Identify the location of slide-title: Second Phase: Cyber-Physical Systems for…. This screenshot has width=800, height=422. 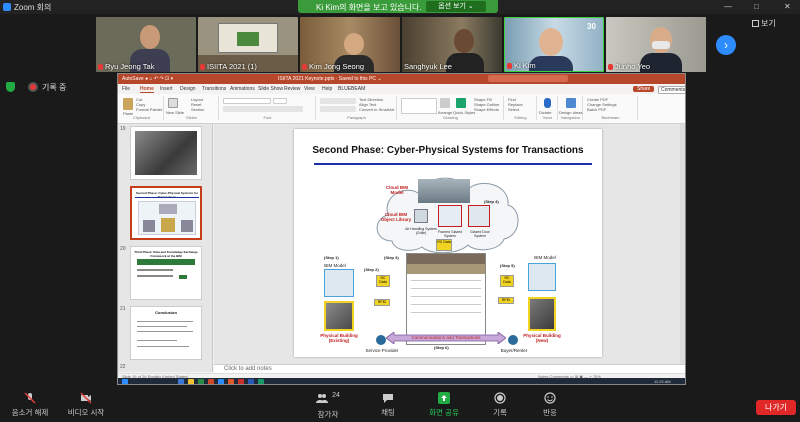
(448, 150).